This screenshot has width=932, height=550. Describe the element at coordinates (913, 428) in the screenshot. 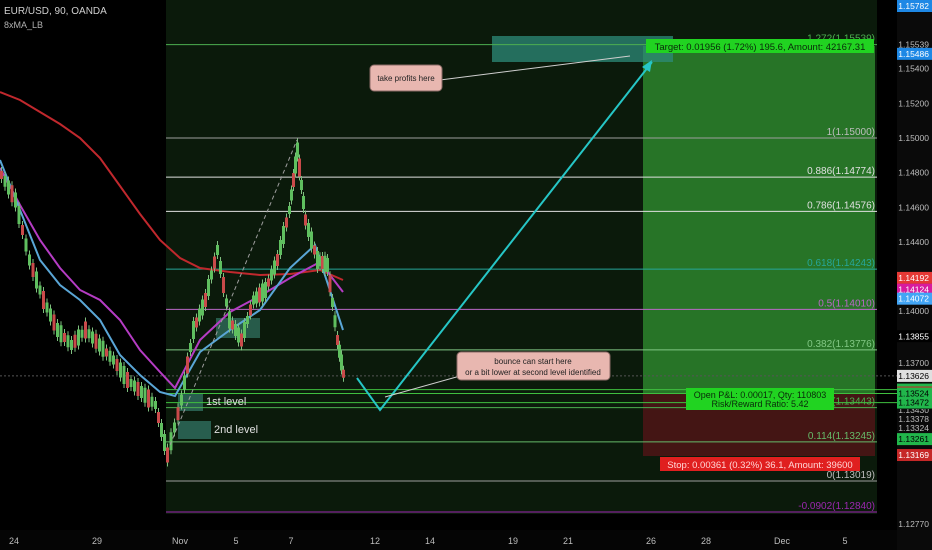

I see `price-tick-11: 1.13324` at that location.